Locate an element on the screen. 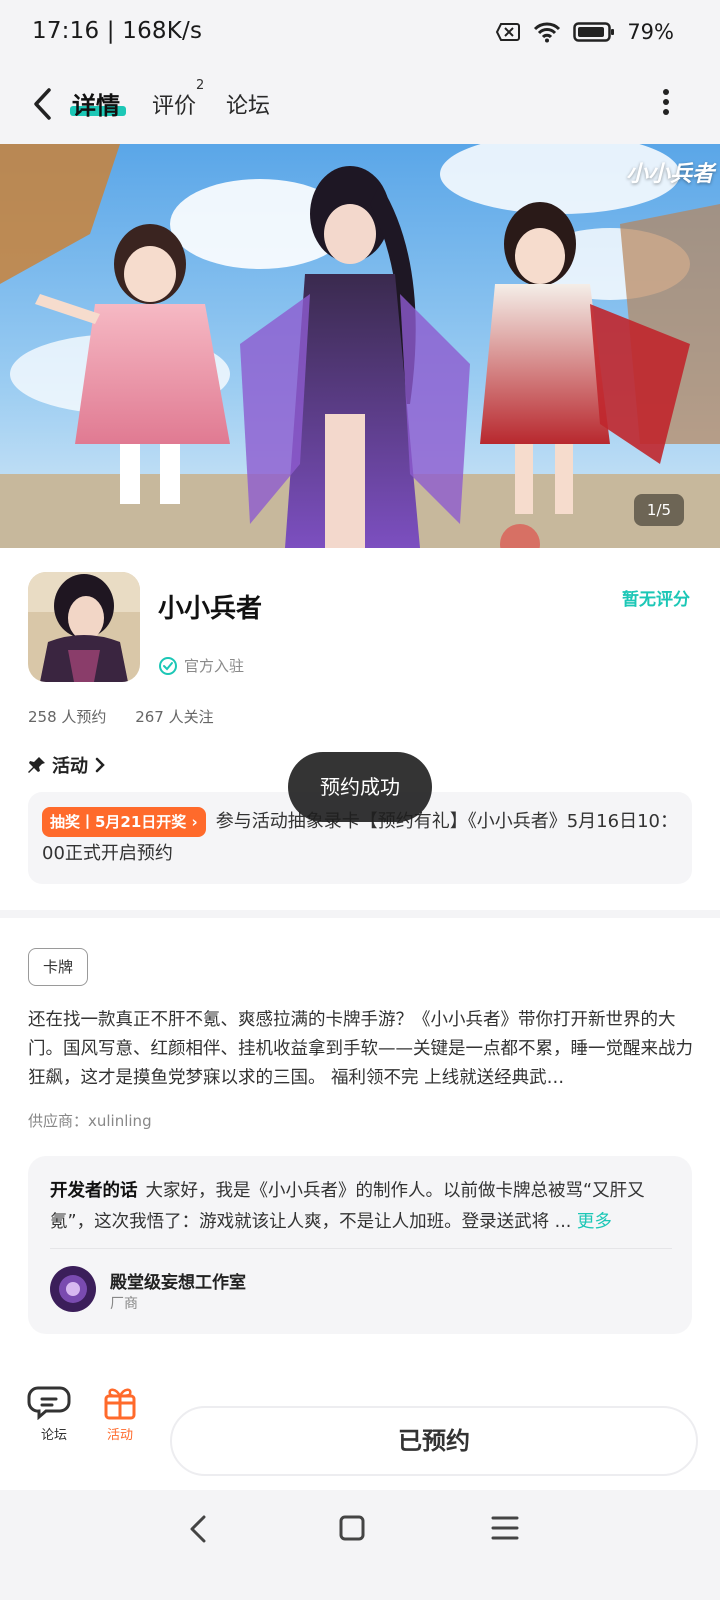 Image resolution: width=720 pixels, height=1600 pixels. system-home-icon is located at coordinates (352, 1528).